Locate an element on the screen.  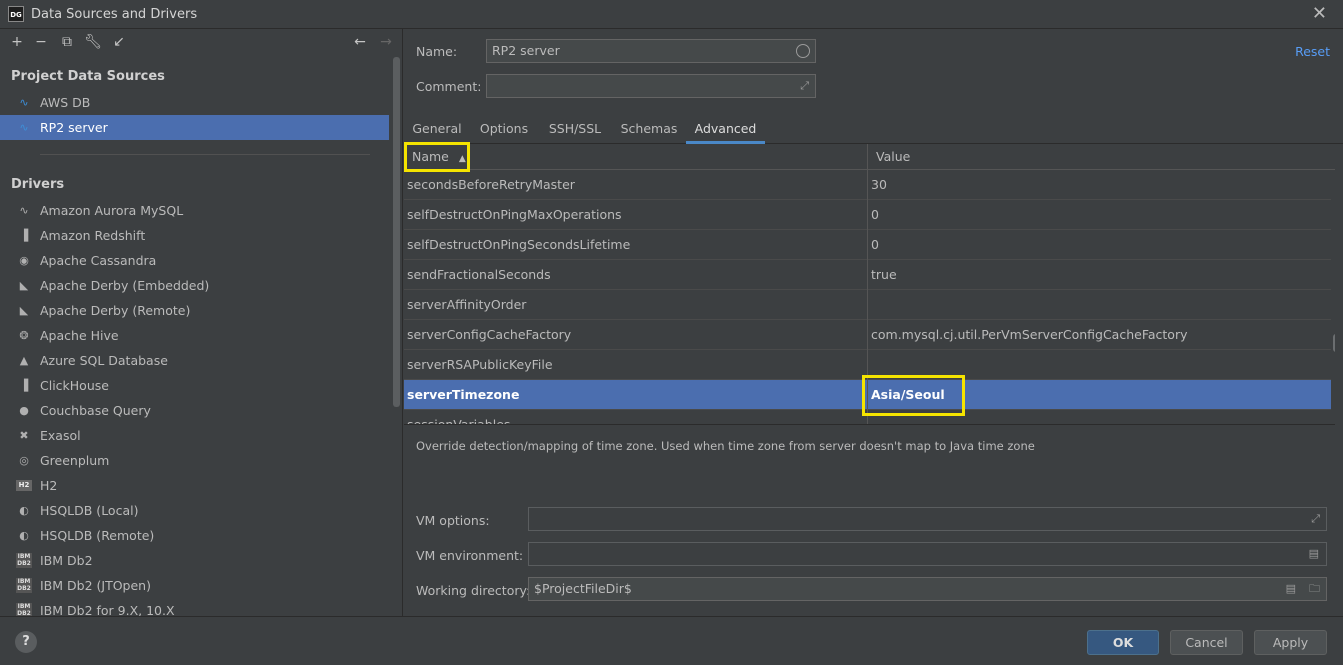
tab-bar: General Options SSH/SSL Schemas Advanced is located at coordinates (873, 129).